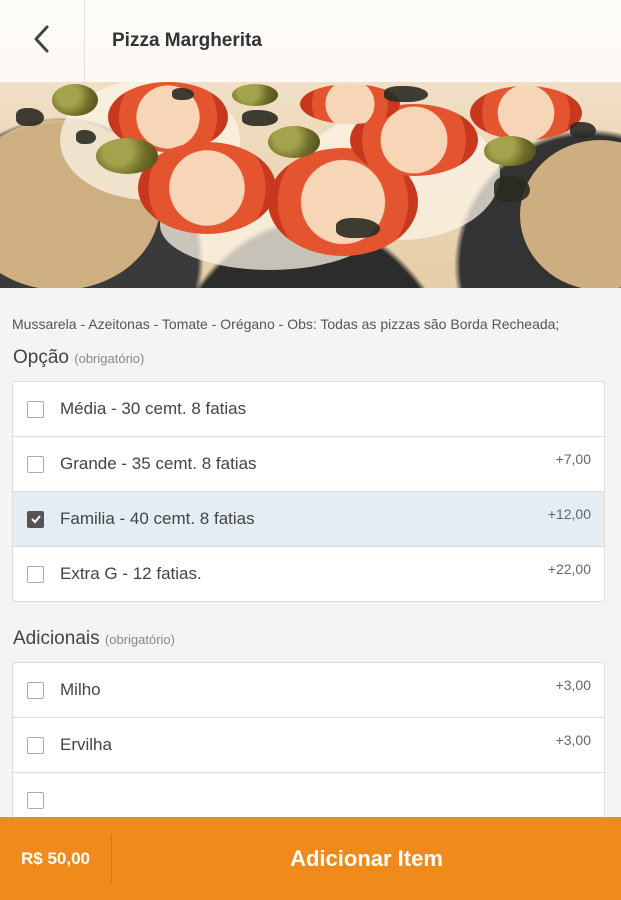  I want to click on option-item: Grande - 35 cemt. 8 fatias +7,00, so click(308, 463).